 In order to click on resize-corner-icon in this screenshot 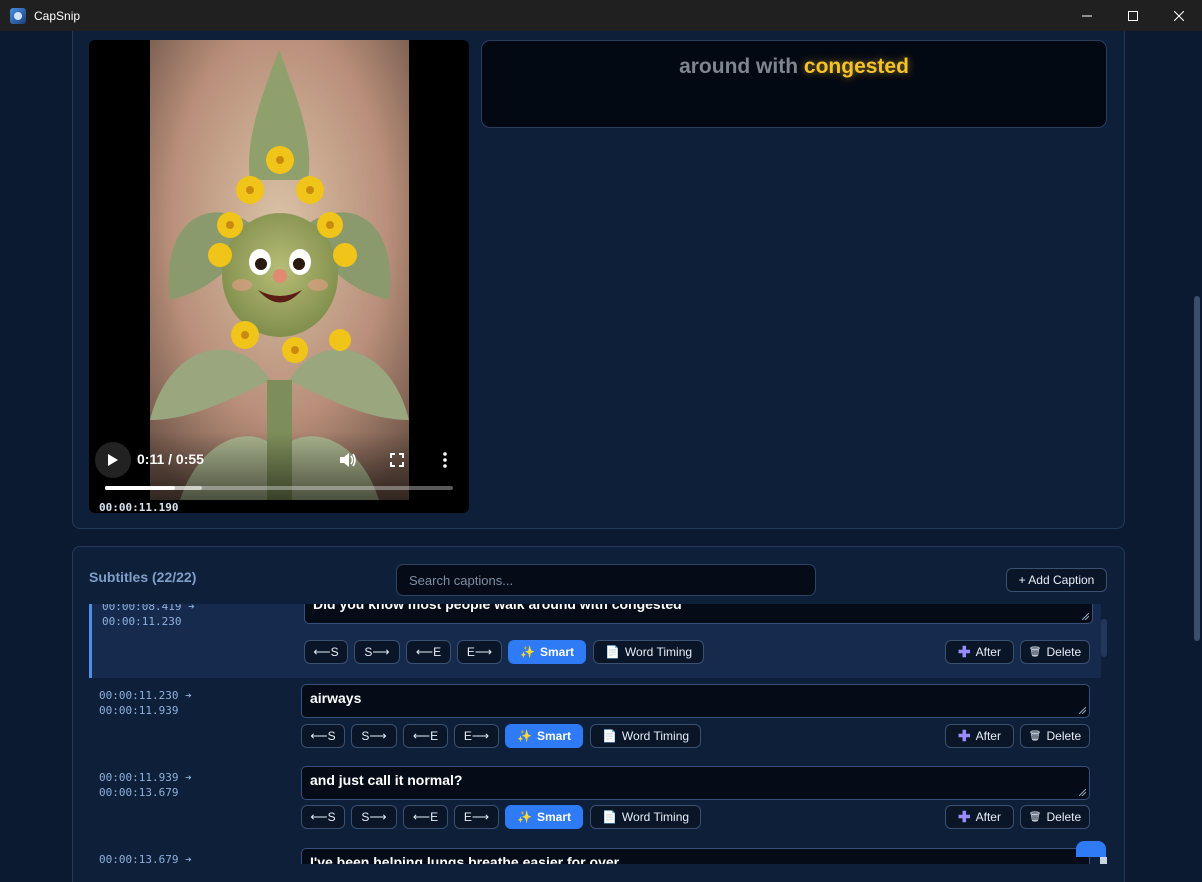, I will do `click(1103, 860)`.